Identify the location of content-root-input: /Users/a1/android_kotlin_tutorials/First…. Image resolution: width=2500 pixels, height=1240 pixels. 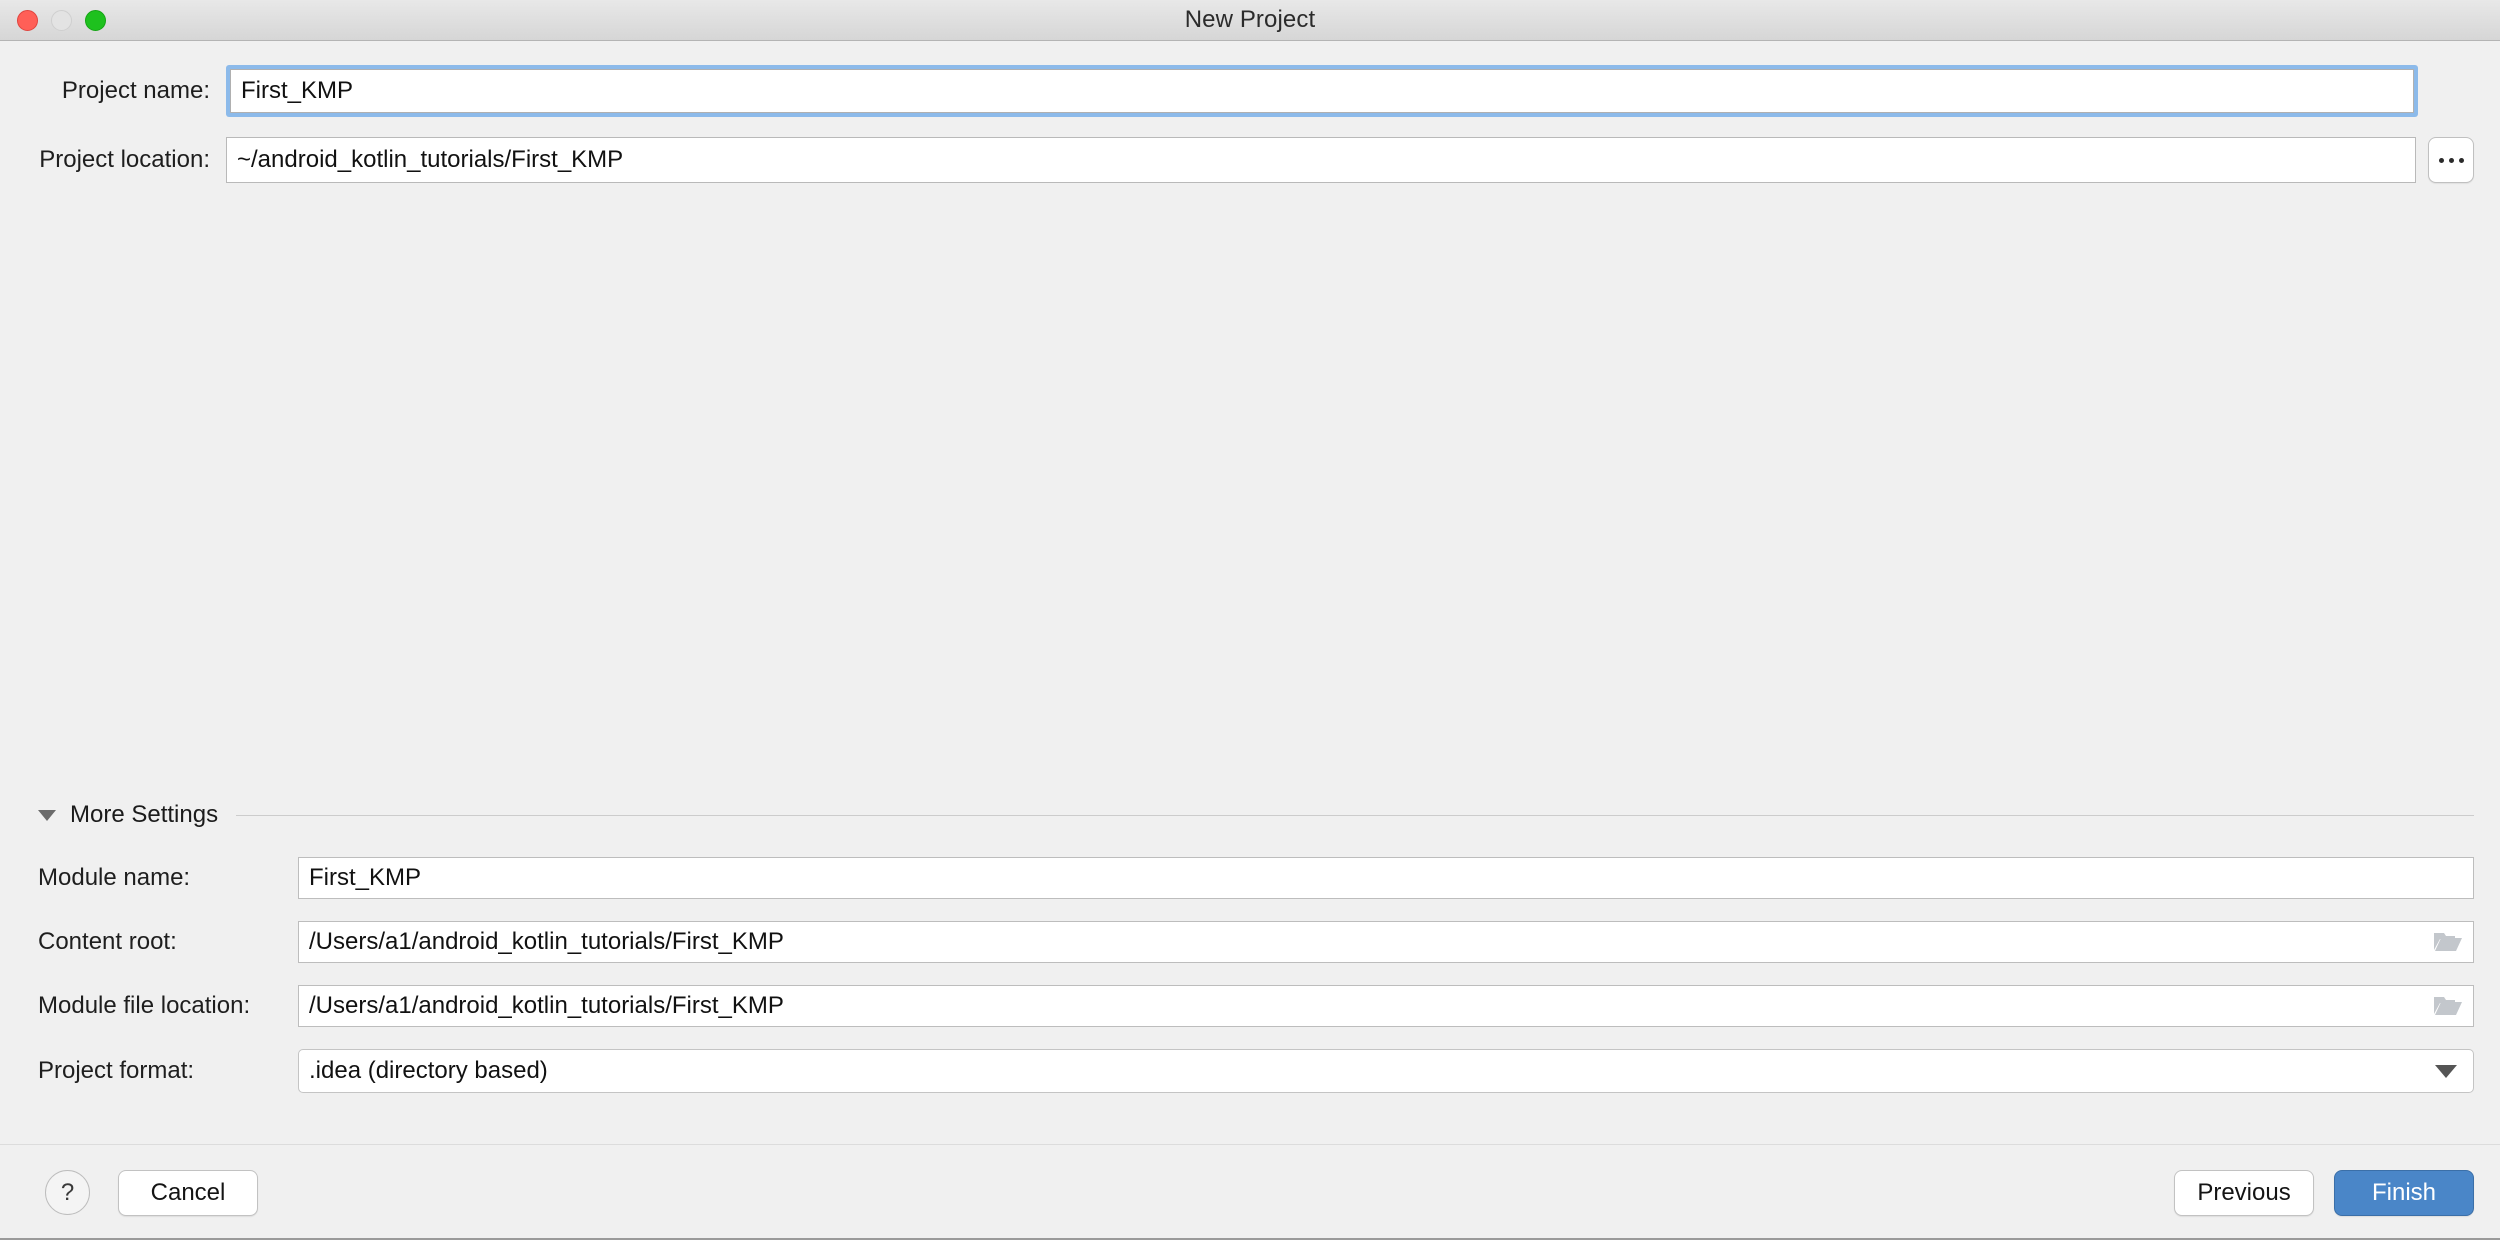
(1386, 942).